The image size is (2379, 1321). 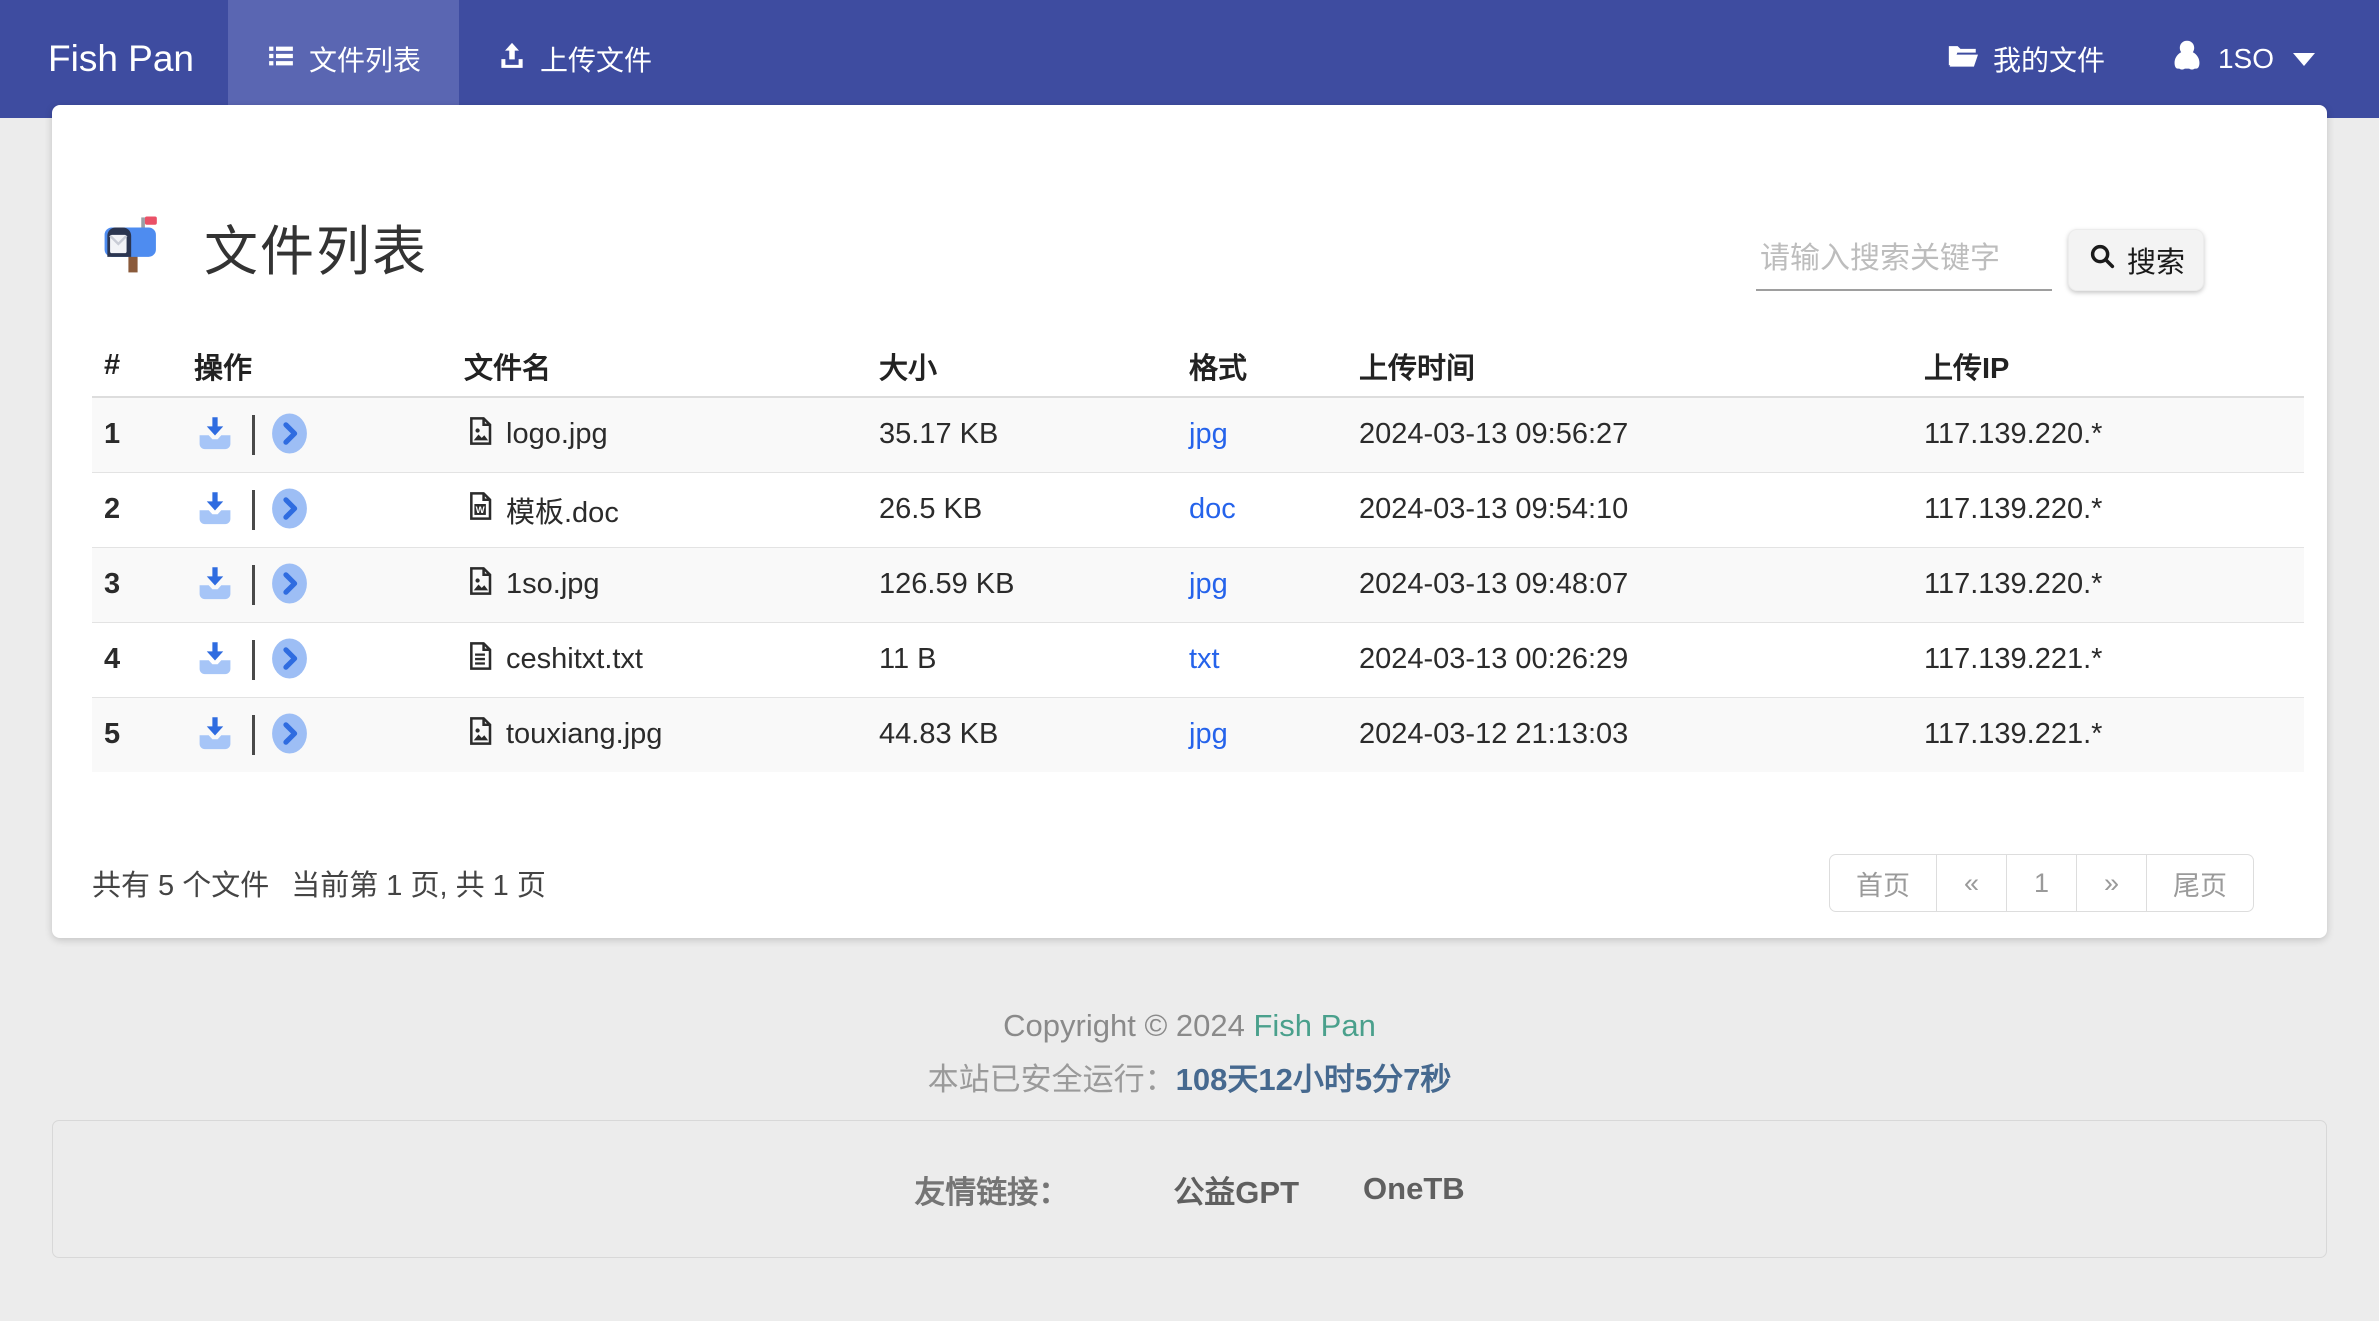 What do you see at coordinates (1022, 366) in the screenshot?
I see `col-size: 大小` at bounding box center [1022, 366].